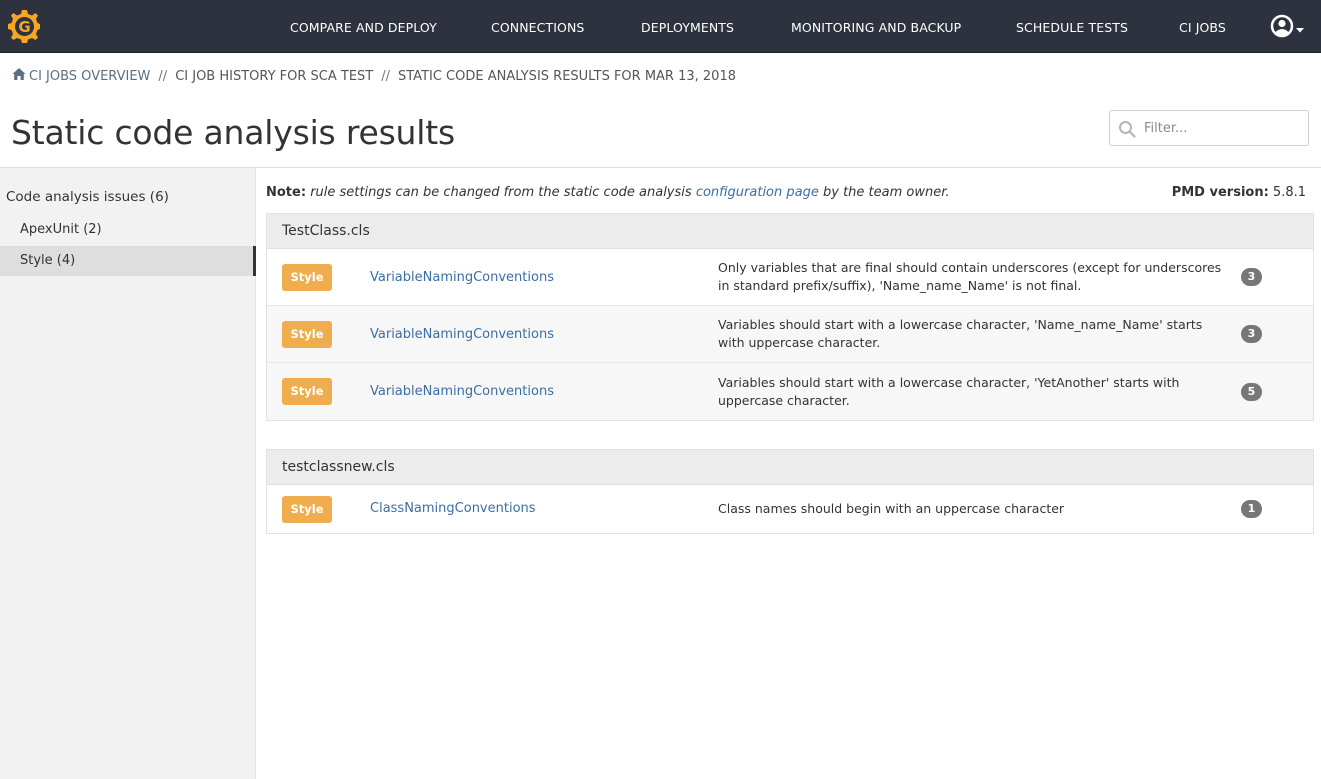 Image resolution: width=1321 pixels, height=779 pixels. What do you see at coordinates (89, 77) in the screenshot?
I see `breadcrumb-ci-jobs-overview: CI JOBS OVERVIEW` at bounding box center [89, 77].